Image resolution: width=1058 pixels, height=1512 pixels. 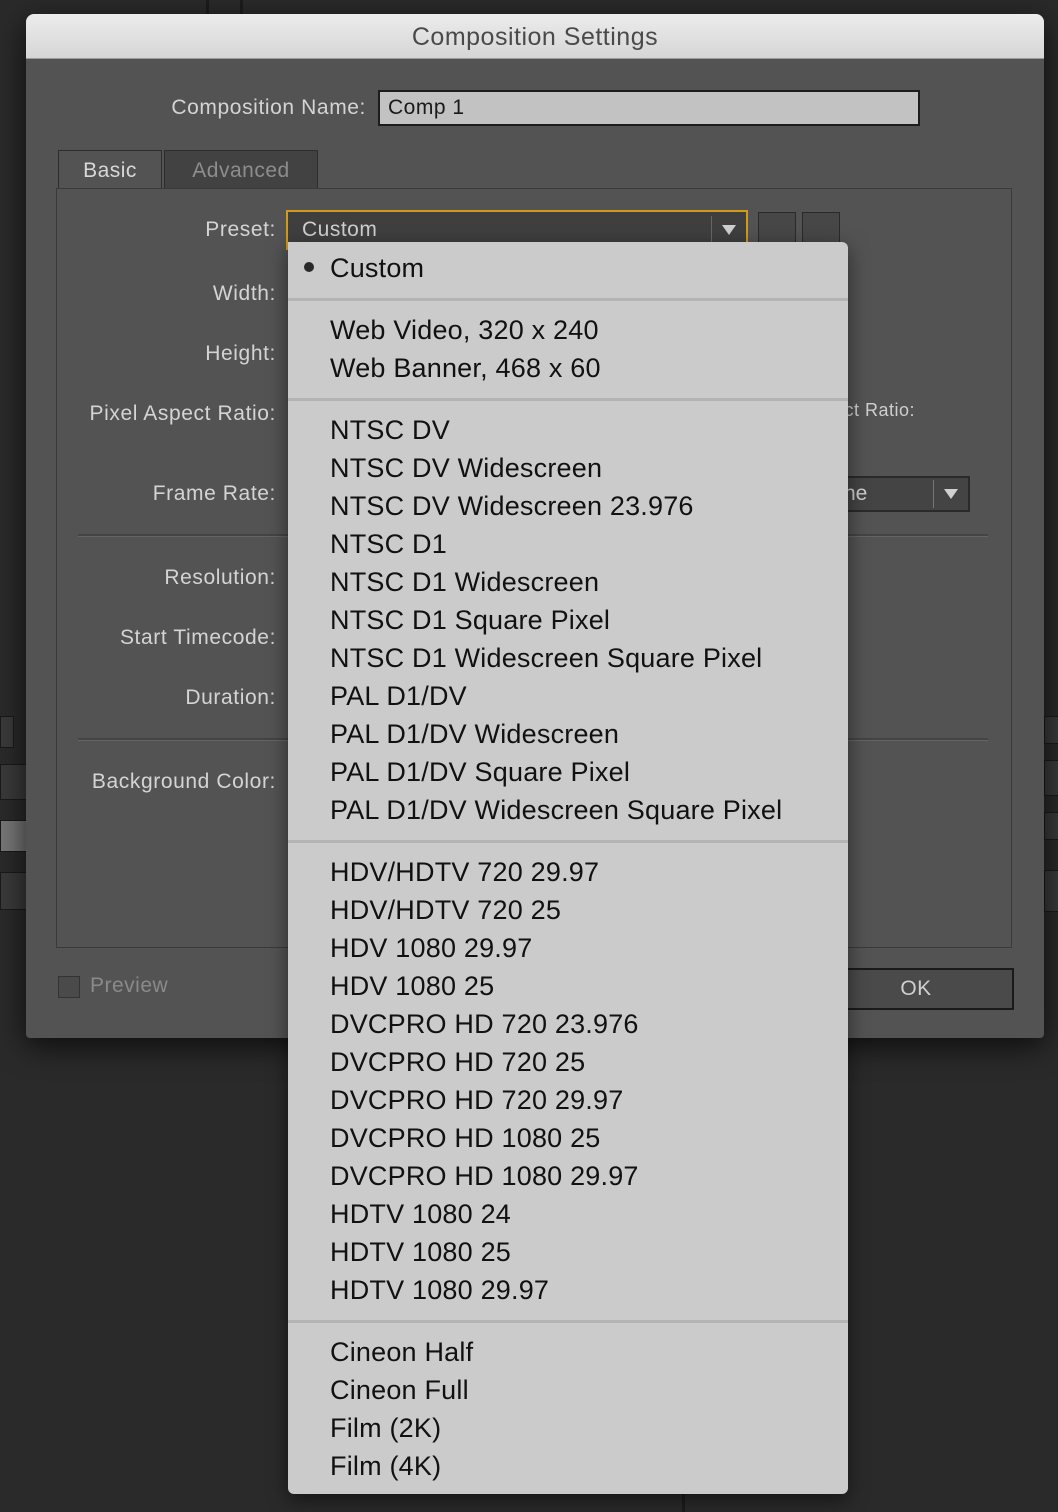 What do you see at coordinates (309, 267) in the screenshot?
I see `selected-bullet-icon` at bounding box center [309, 267].